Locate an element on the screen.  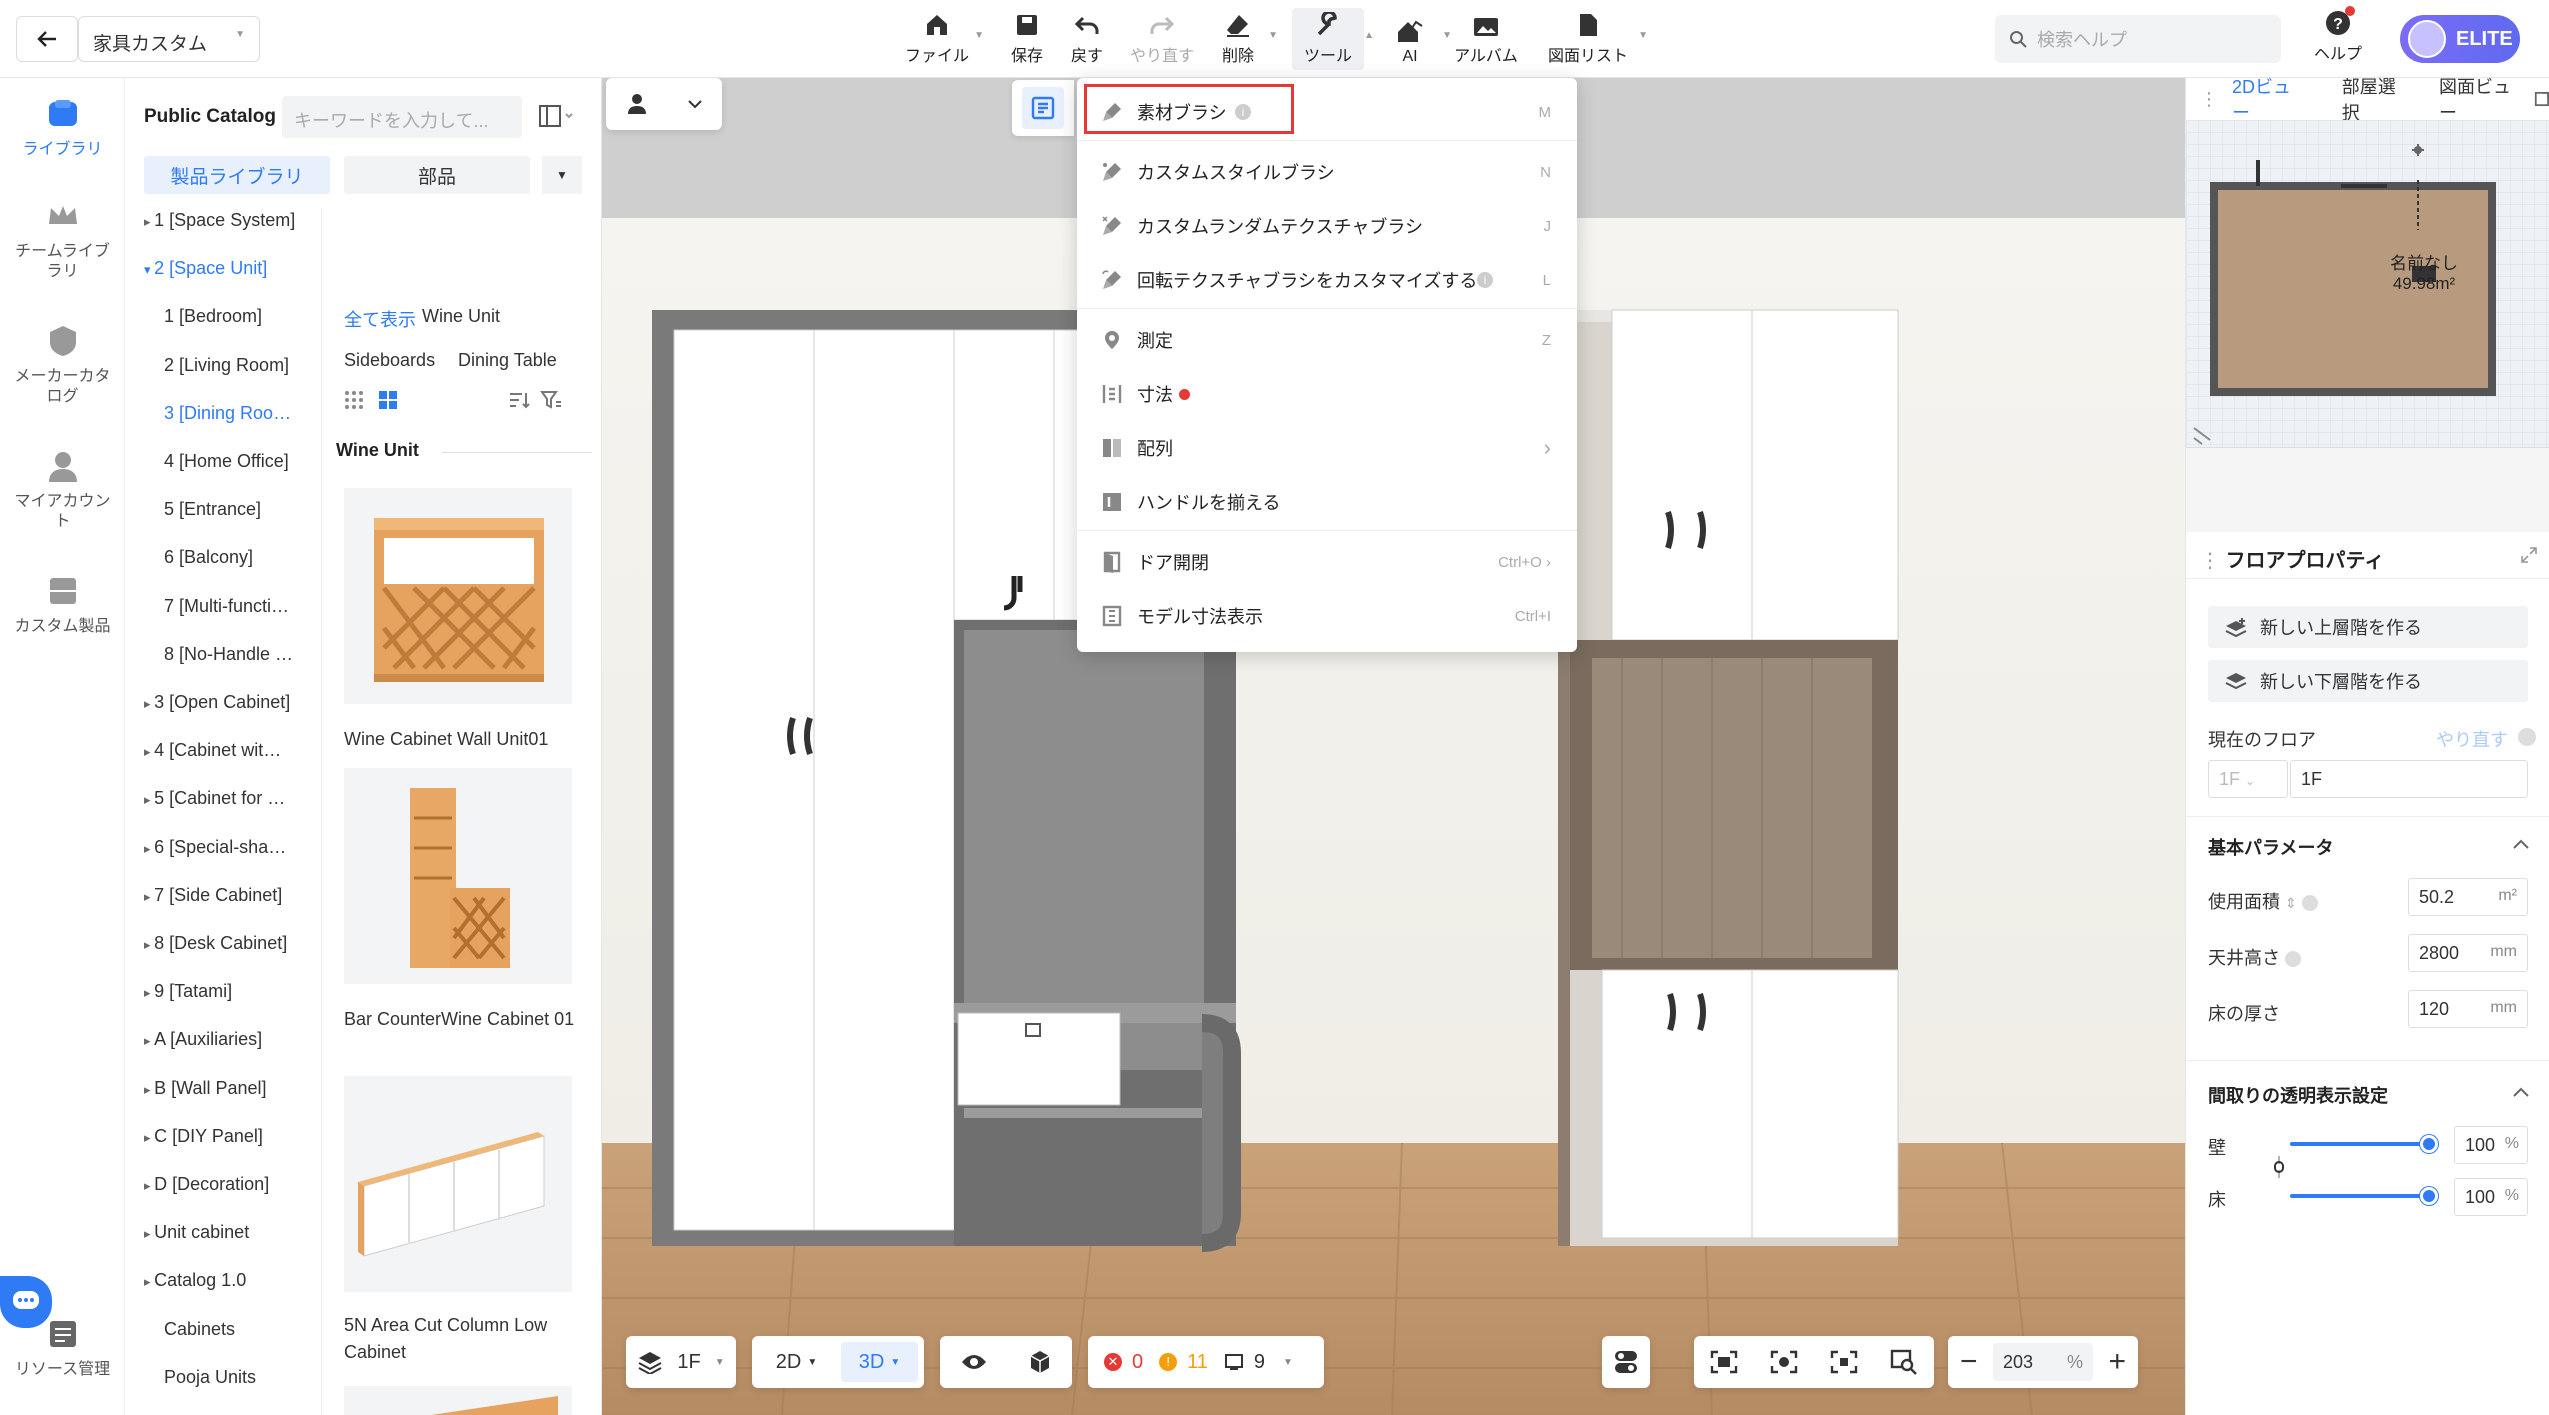
file-menu: ファイル ▼ is located at coordinates (943, 39).